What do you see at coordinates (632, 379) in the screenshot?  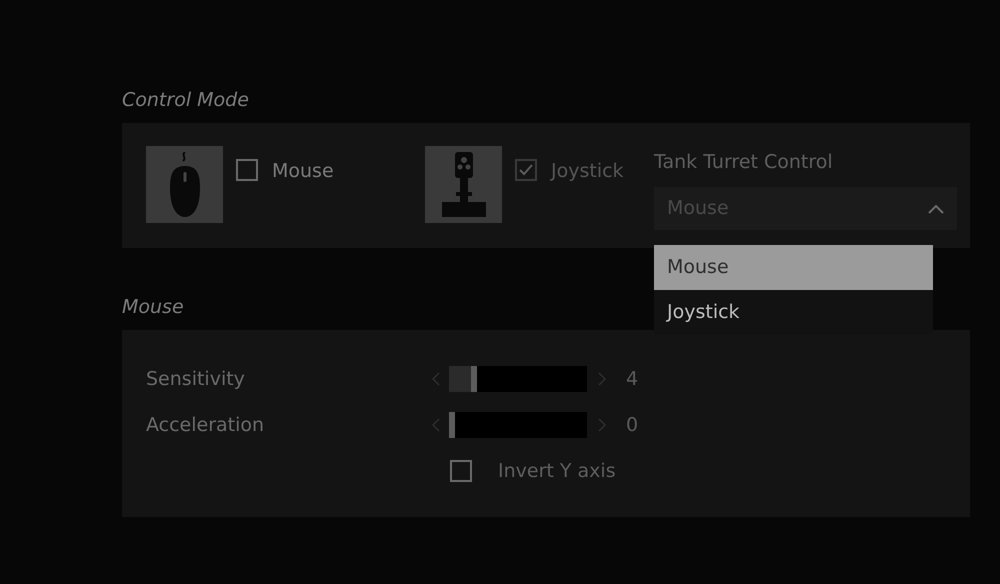 I see `slider-value: 4` at bounding box center [632, 379].